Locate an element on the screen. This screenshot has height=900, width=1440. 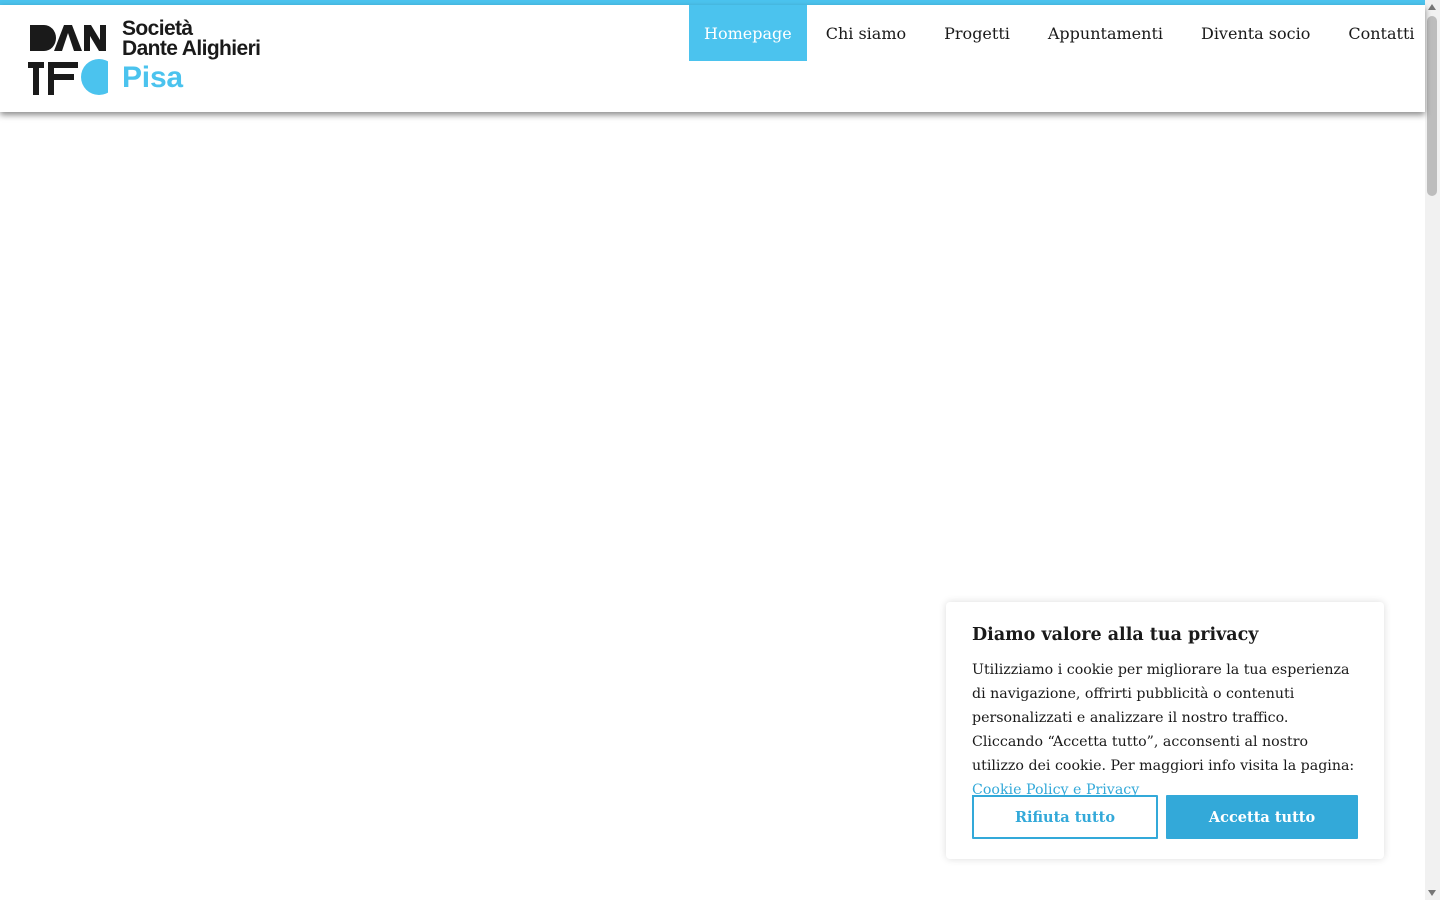
reject-all-button: Rifiuta tutto is located at coordinates (1065, 817).